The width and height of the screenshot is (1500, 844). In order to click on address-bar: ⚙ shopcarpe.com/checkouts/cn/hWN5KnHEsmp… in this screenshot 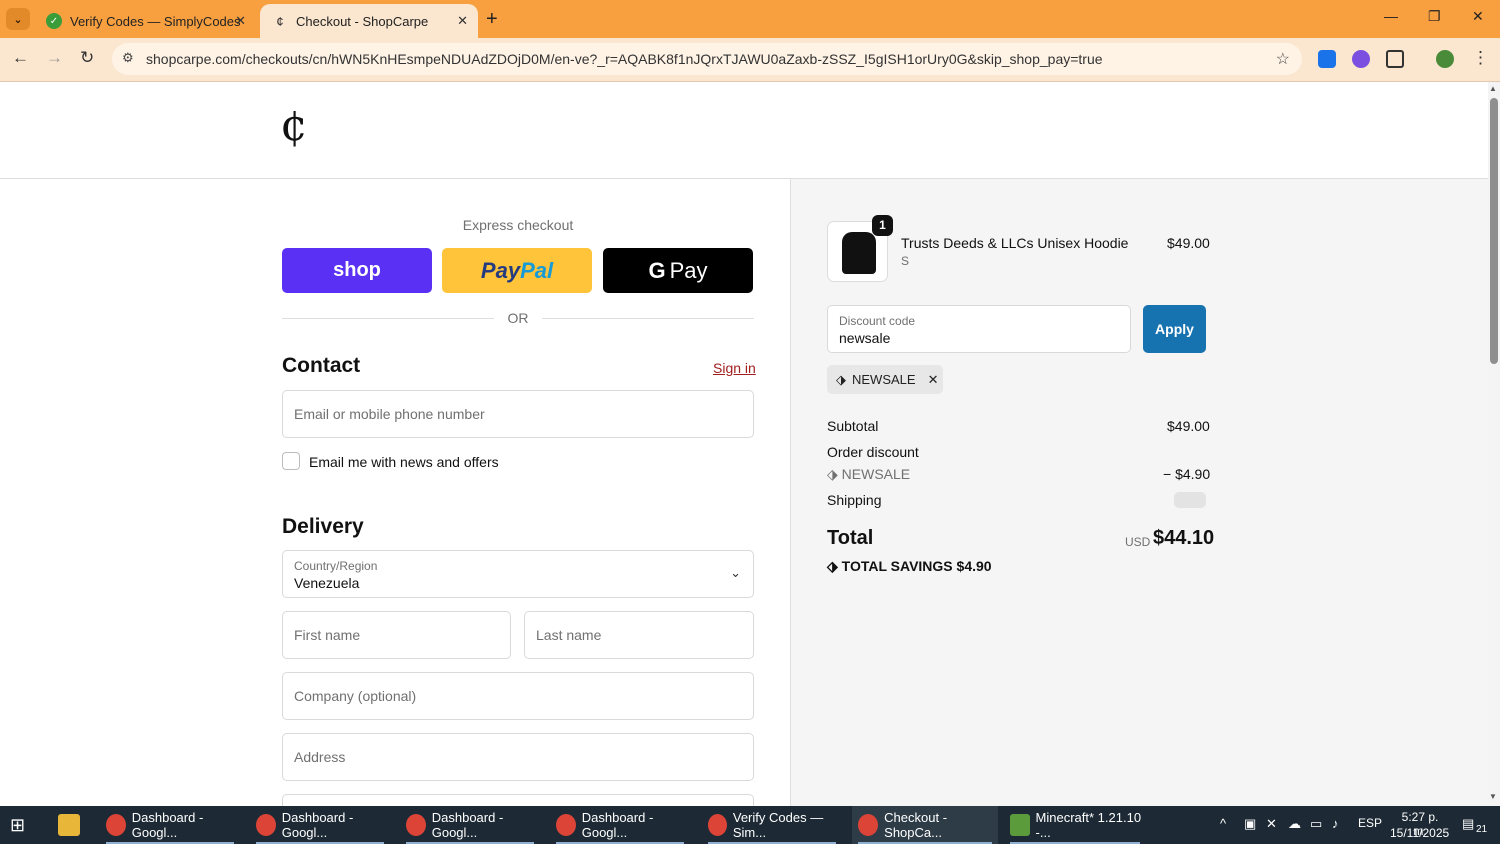, I will do `click(707, 59)`.